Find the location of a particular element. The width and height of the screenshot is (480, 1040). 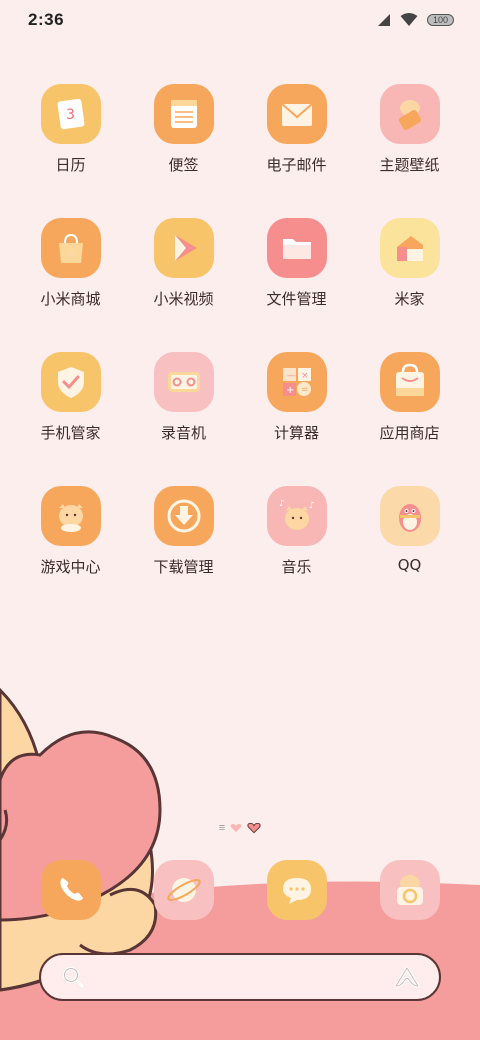

app-label: 下载管理 is located at coordinates (183, 567).